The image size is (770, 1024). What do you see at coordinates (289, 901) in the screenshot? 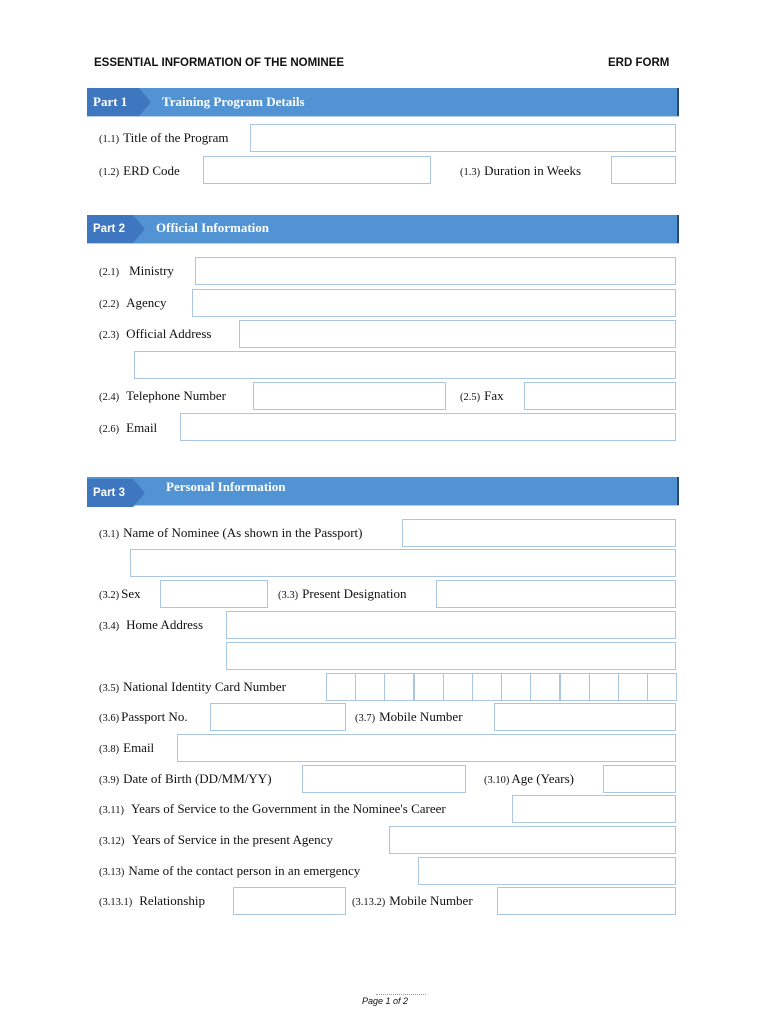
I see `relationship-input` at bounding box center [289, 901].